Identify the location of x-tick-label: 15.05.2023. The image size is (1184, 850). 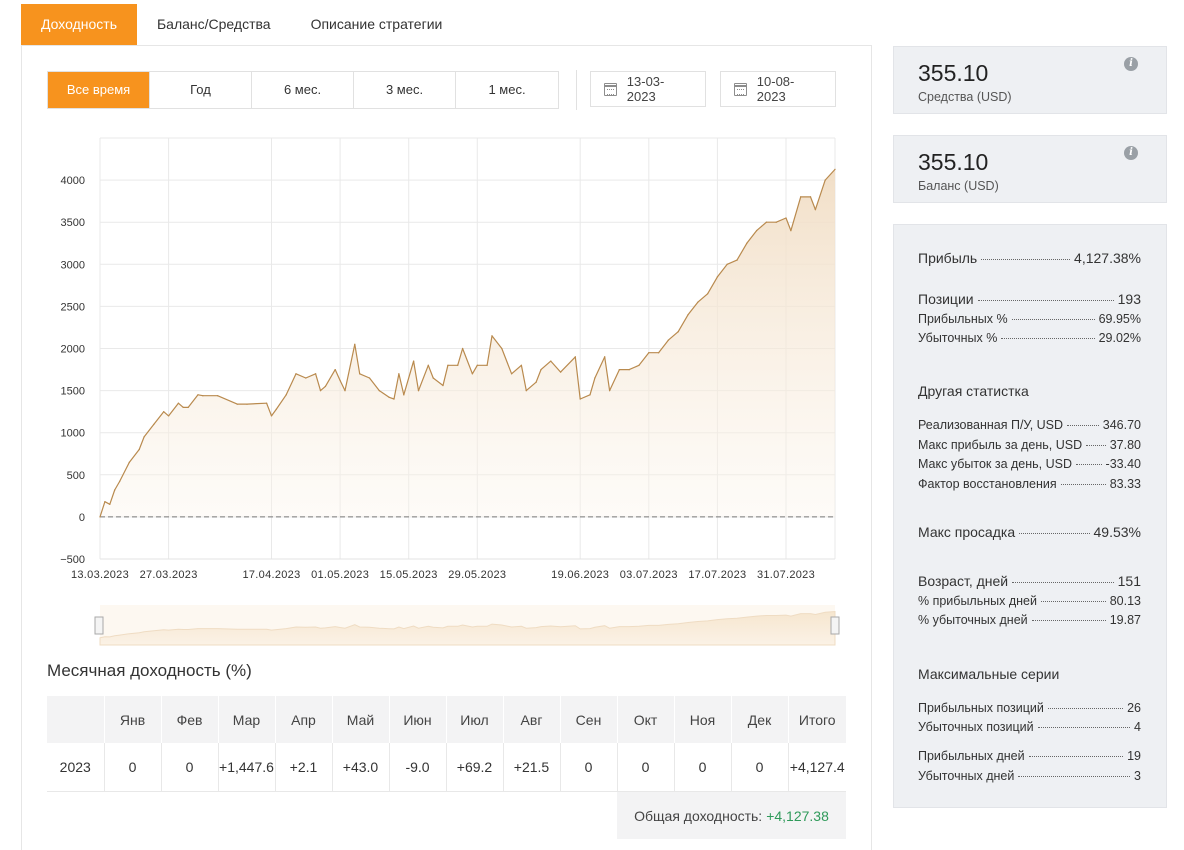
(409, 575).